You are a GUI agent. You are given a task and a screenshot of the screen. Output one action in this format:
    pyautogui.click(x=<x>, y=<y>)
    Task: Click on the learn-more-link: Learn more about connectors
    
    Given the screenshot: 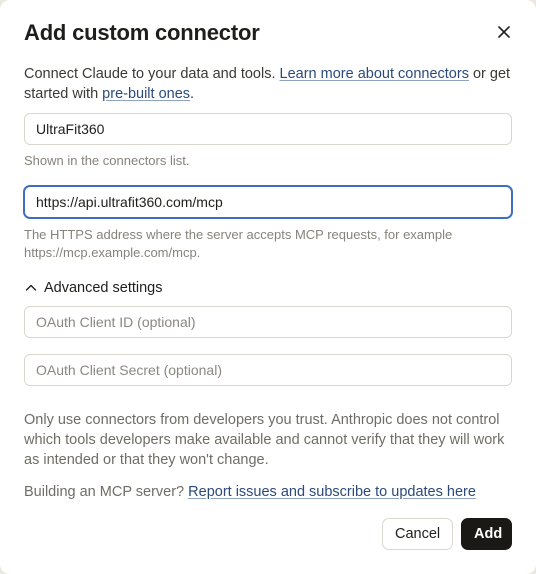 What is the action you would take?
    pyautogui.click(x=374, y=74)
    